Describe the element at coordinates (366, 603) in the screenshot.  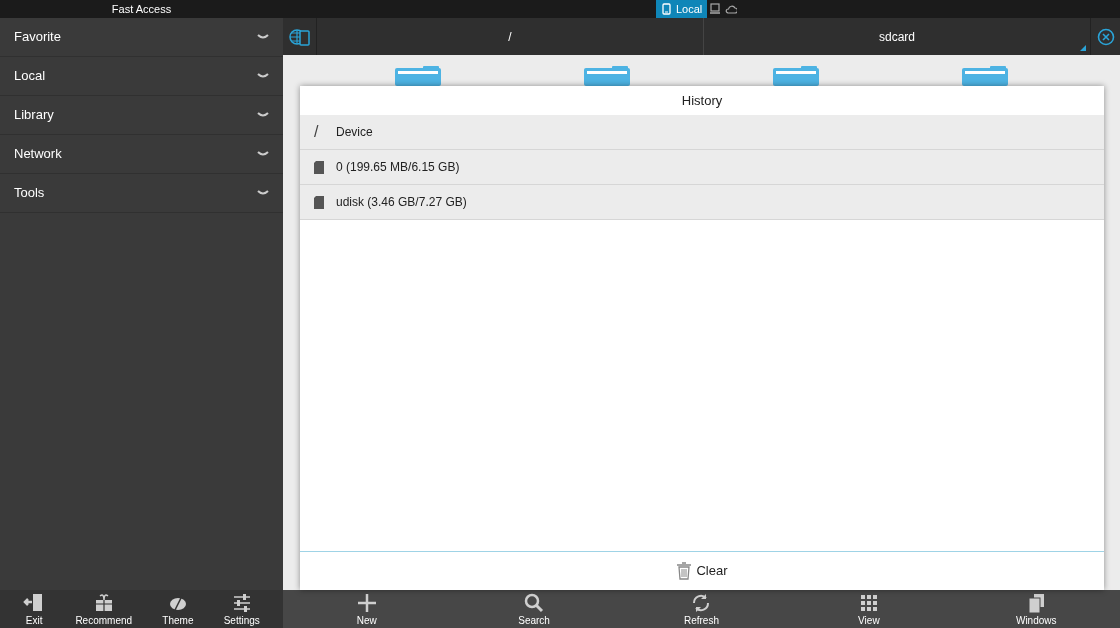
I see `plus-icon` at that location.